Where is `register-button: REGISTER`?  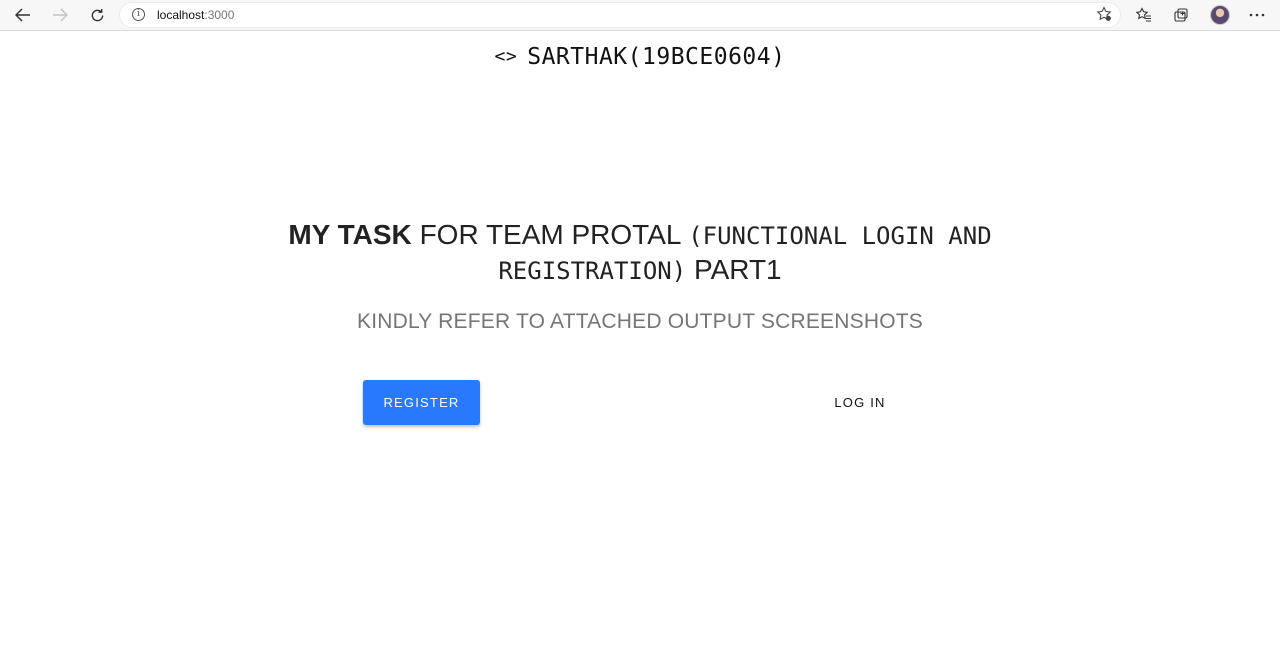 register-button: REGISTER is located at coordinates (421, 402).